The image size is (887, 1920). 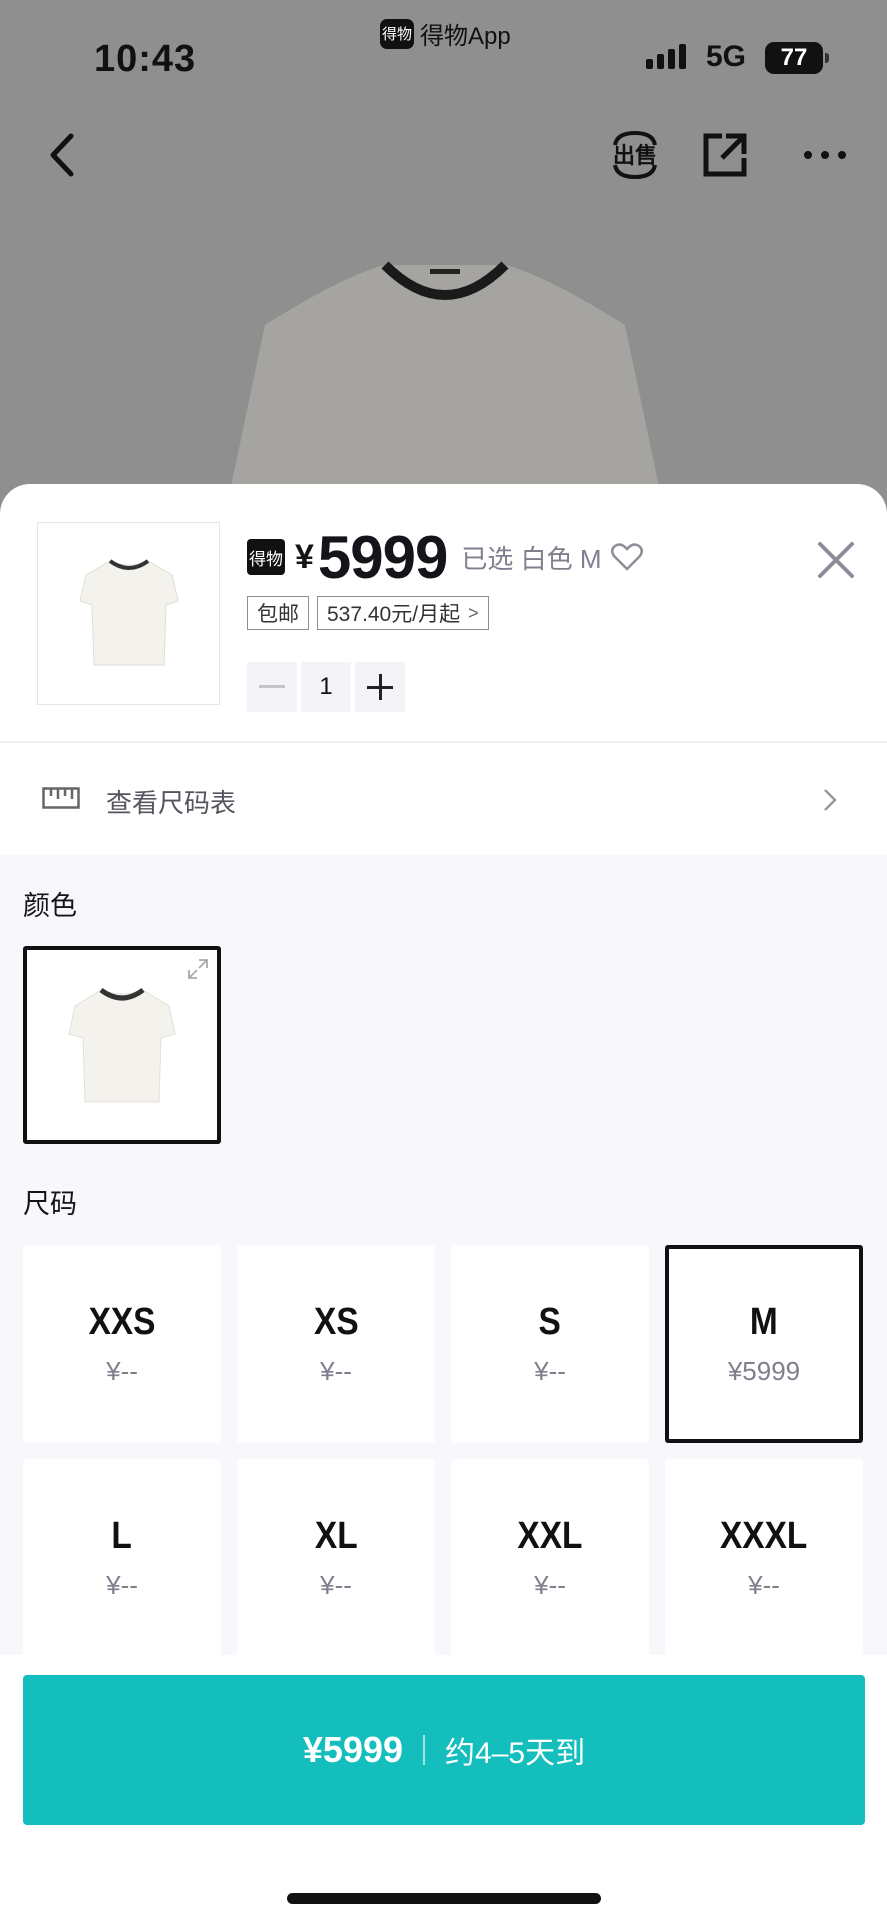 I want to click on buy-button-price: ¥5999, so click(x=353, y=1749).